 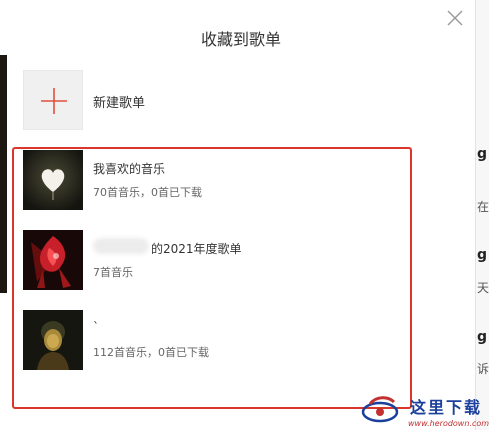 I want to click on playlist-item-liked: 我喜欢的音乐 70首音乐，0首已下载, so click(x=243, y=181).